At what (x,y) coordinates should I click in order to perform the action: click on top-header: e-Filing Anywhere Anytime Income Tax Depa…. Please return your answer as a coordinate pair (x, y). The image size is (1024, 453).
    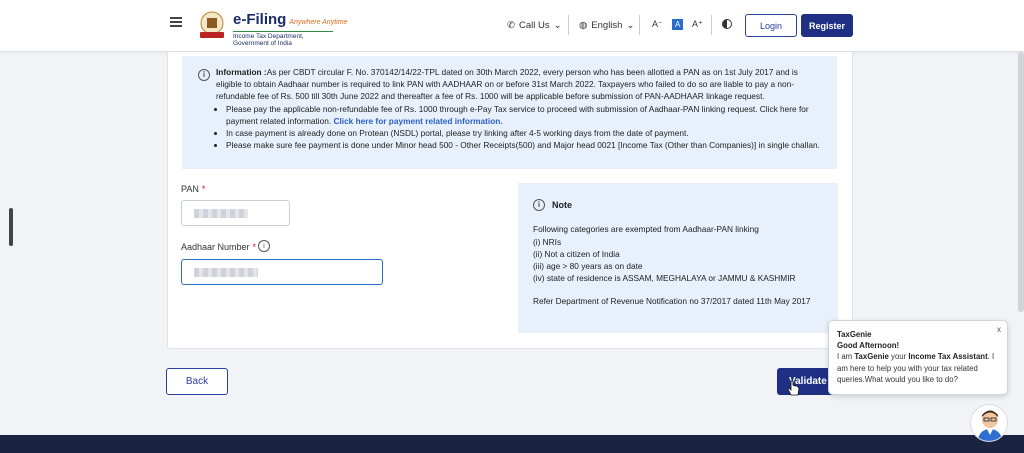
    Looking at the image, I should click on (512, 26).